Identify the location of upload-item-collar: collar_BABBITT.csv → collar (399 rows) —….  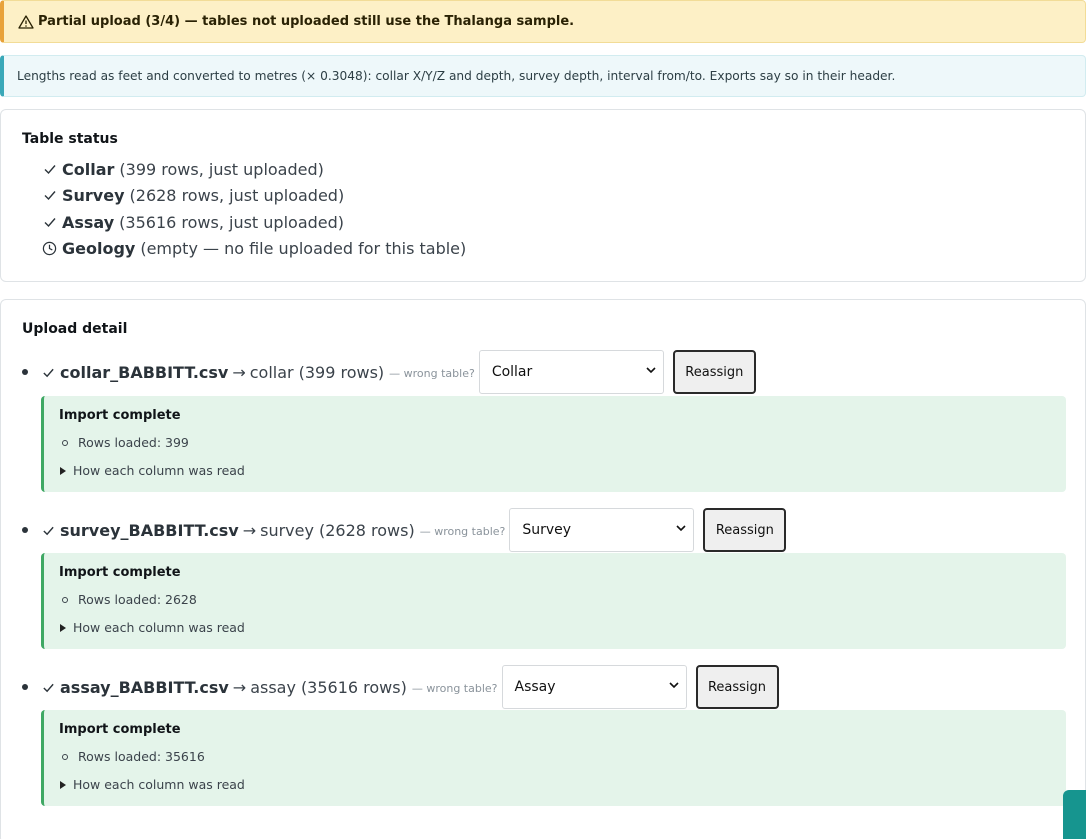
(389, 372).